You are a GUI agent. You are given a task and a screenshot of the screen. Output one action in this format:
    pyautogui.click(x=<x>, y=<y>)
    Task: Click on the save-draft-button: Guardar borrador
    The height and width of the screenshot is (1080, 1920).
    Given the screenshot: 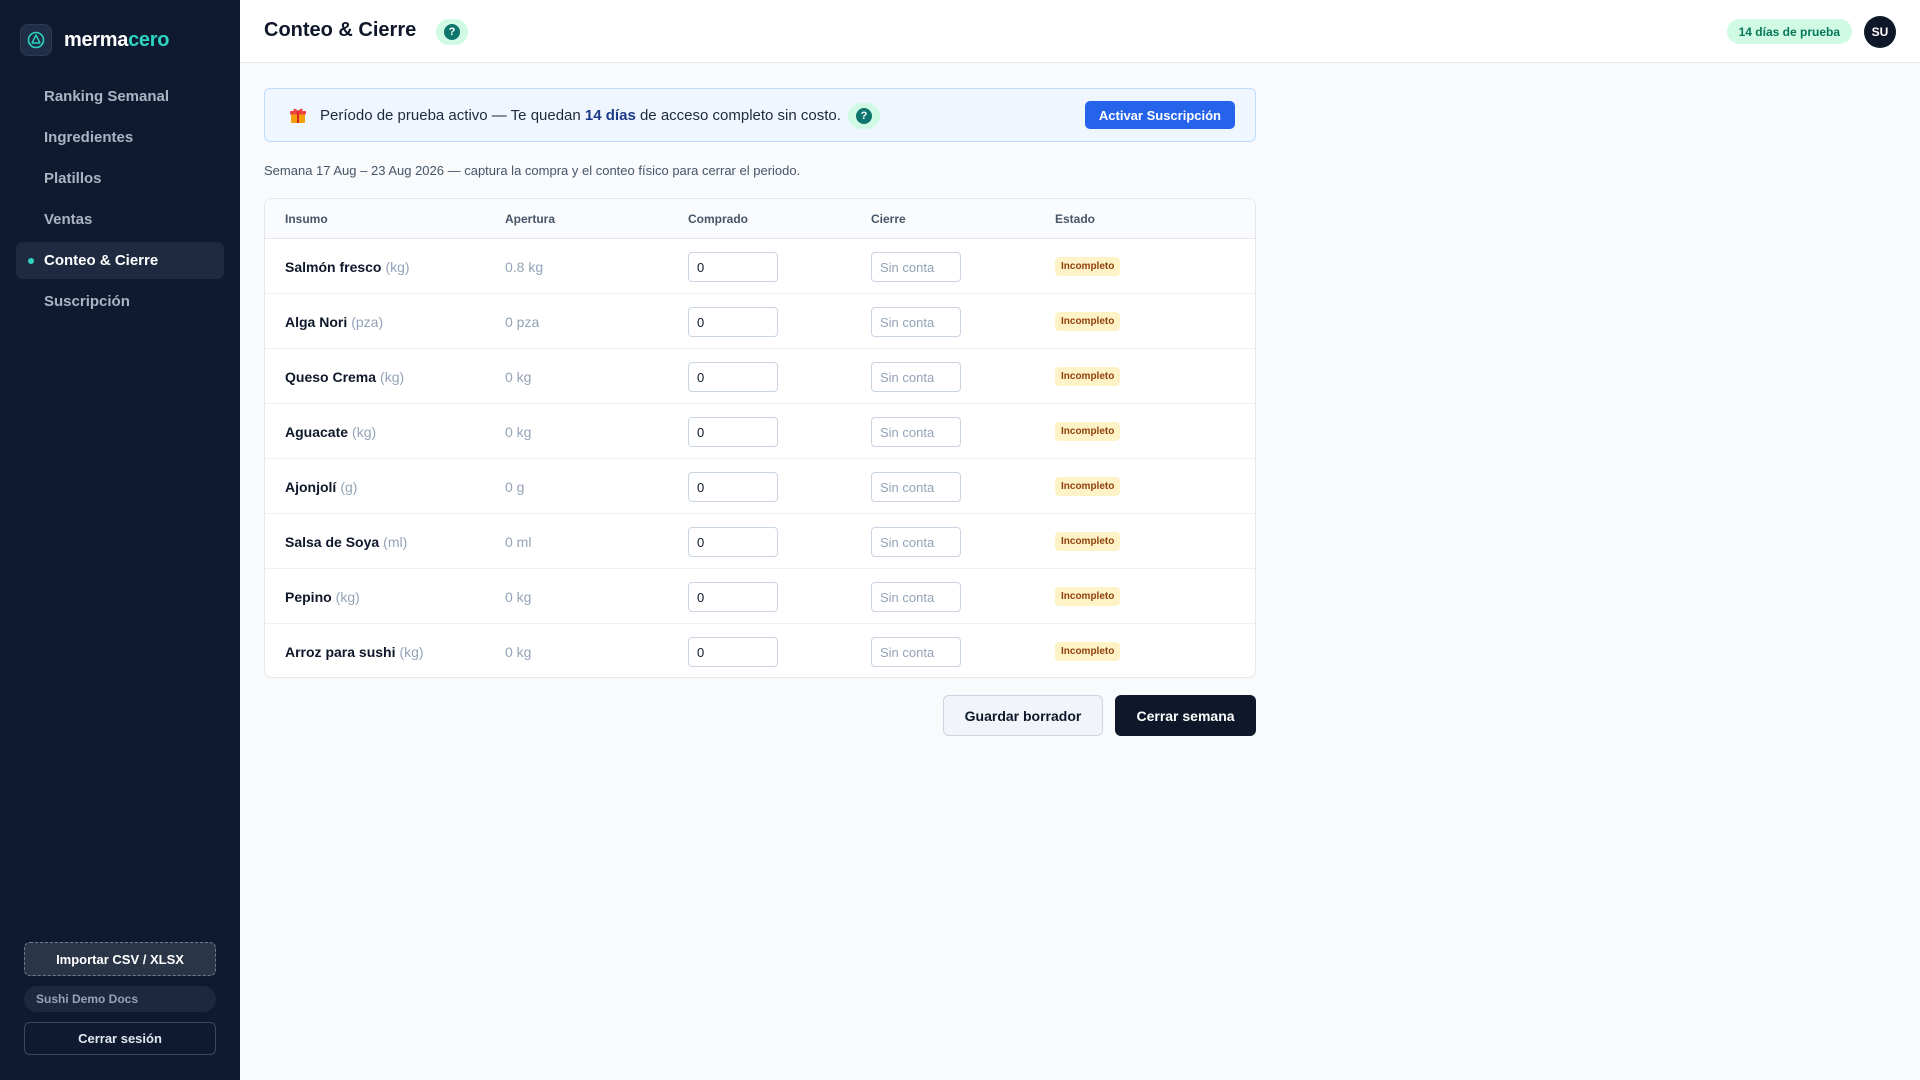 What is the action you would take?
    pyautogui.click(x=1023, y=715)
    